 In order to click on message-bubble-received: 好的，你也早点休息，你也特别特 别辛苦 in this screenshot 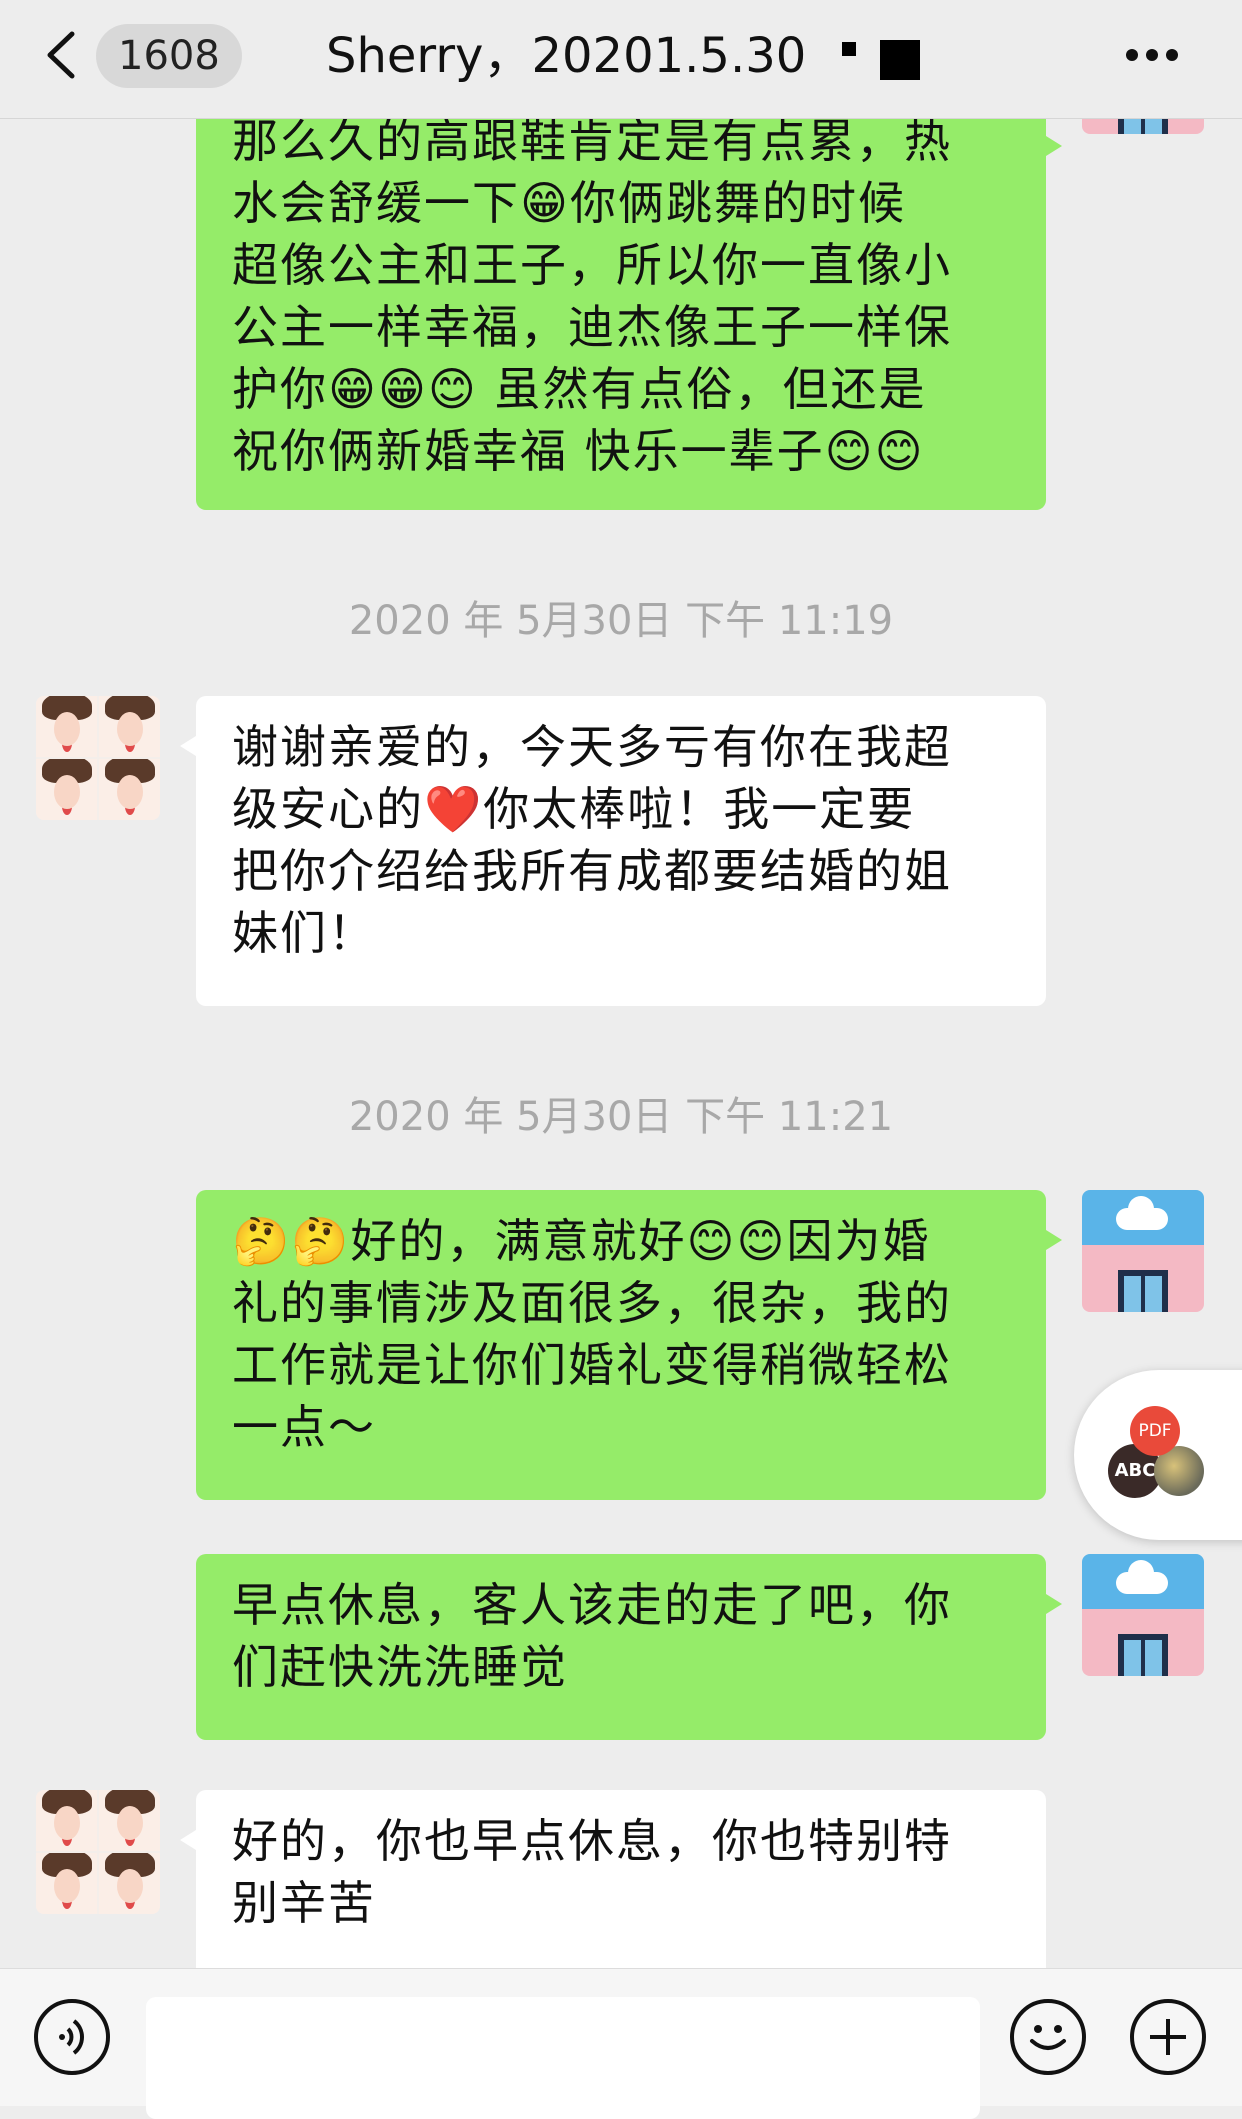, I will do `click(613, 1879)`.